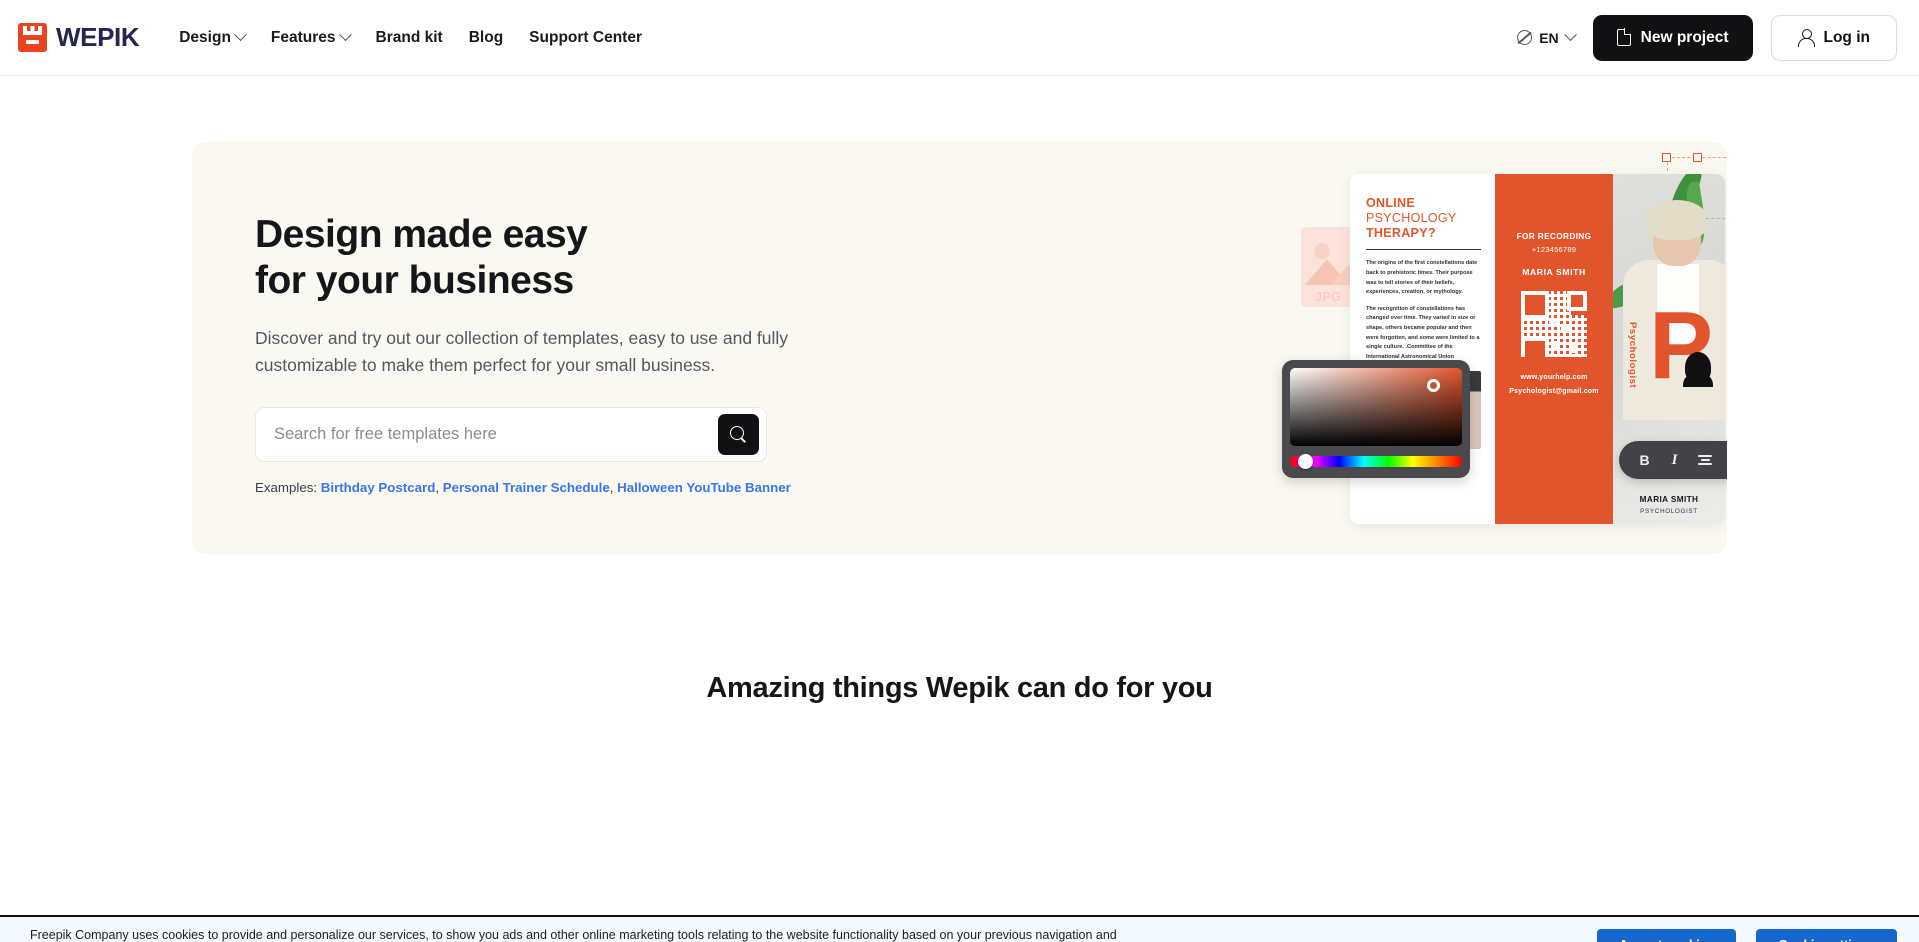 This screenshot has height=942, width=1919. I want to click on color-picker-widget, so click(1376, 419).